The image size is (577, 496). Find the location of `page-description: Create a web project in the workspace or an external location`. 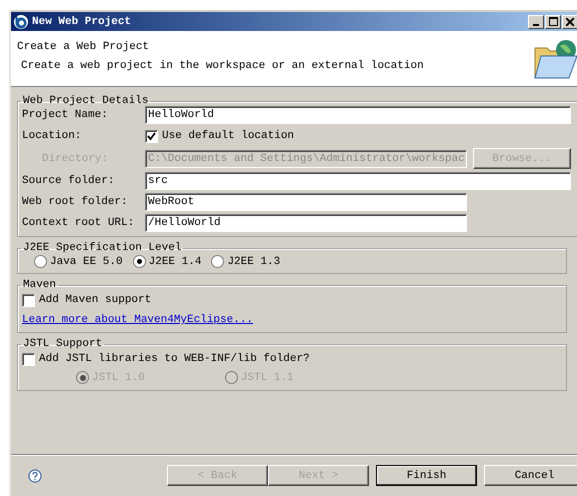

page-description: Create a web project in the workspace or an external location is located at coordinates (222, 66).